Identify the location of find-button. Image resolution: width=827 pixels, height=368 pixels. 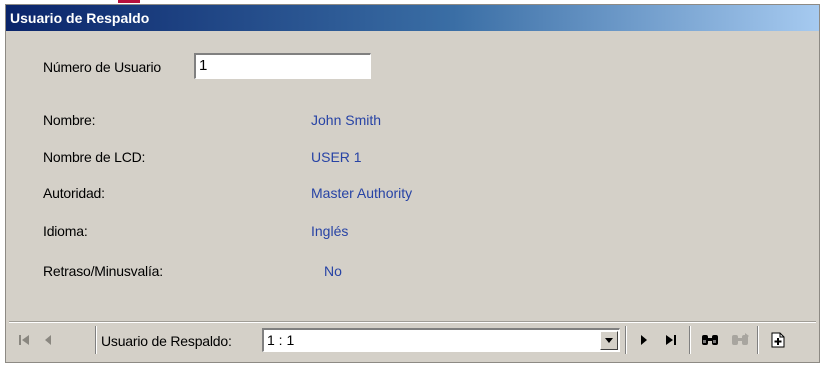
(710, 340).